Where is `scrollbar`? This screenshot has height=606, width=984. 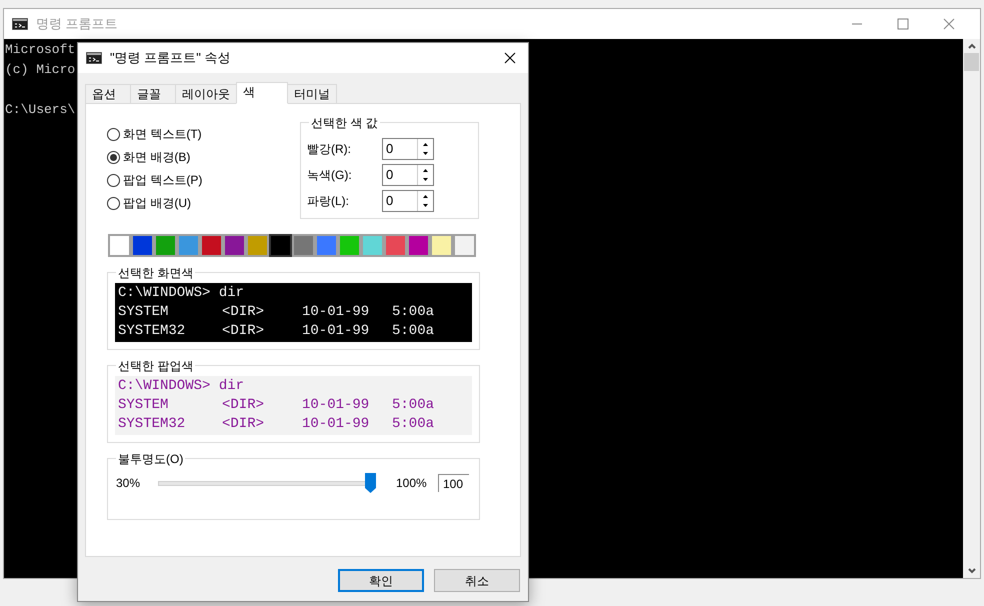
scrollbar is located at coordinates (971, 308).